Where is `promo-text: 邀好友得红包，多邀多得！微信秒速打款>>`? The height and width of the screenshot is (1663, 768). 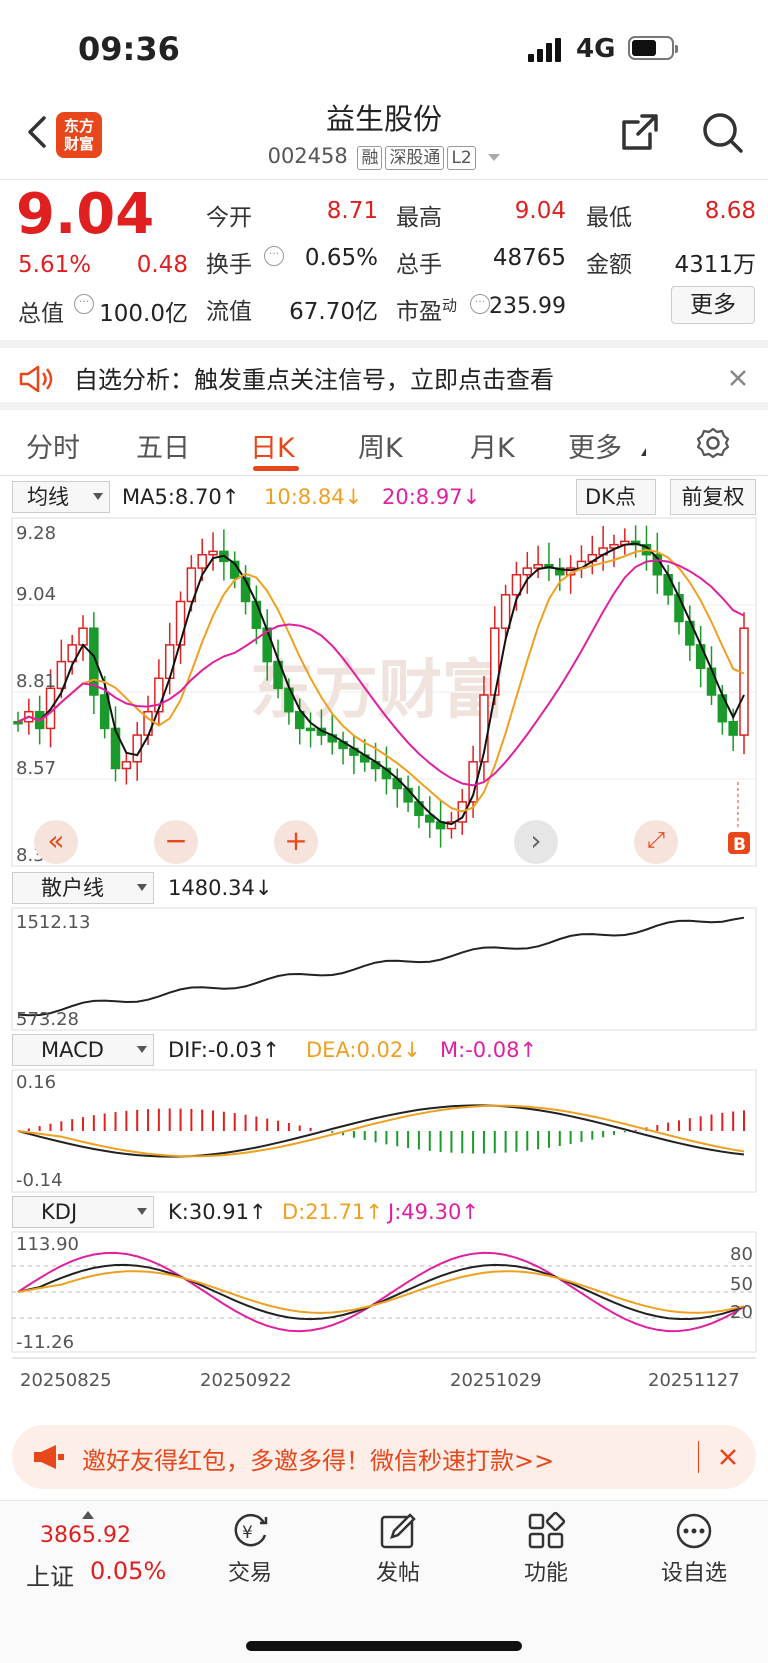
promo-text: 邀好友得红包，多邀多得！微信秒速打款>> is located at coordinates (318, 1461).